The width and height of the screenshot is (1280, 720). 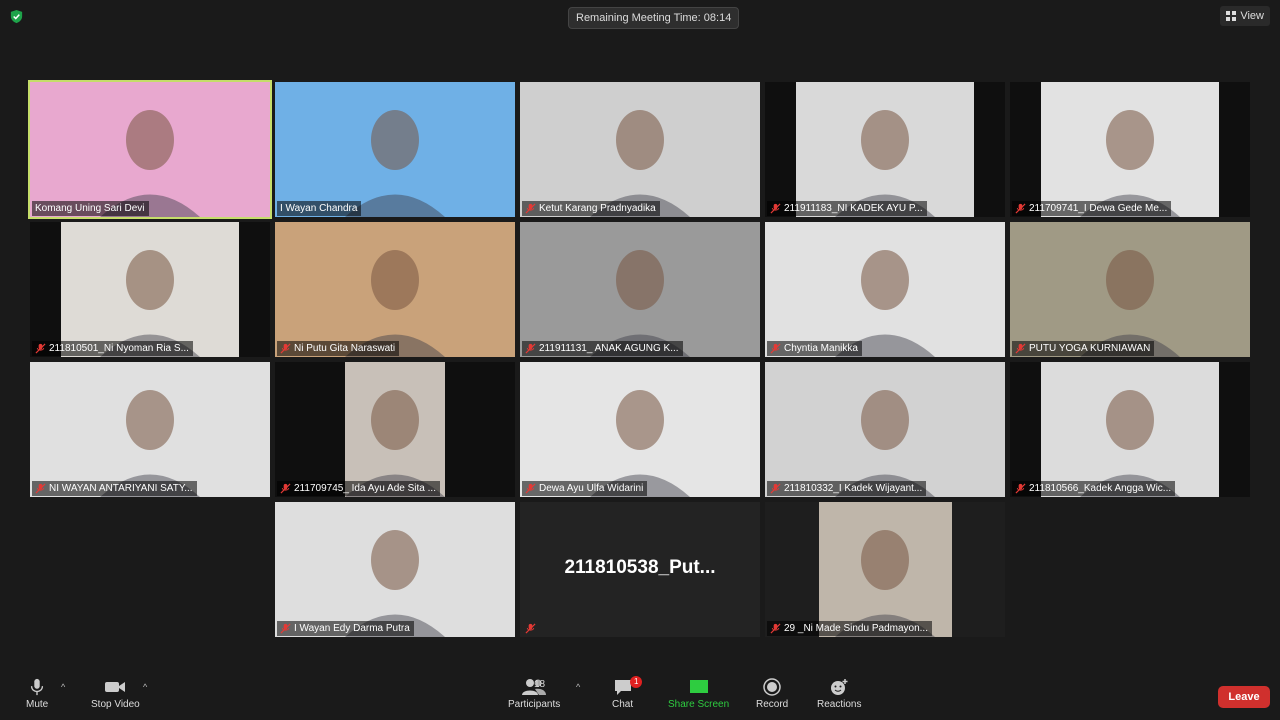 I want to click on participant-name-label: Chyntia Manikka, so click(x=814, y=348).